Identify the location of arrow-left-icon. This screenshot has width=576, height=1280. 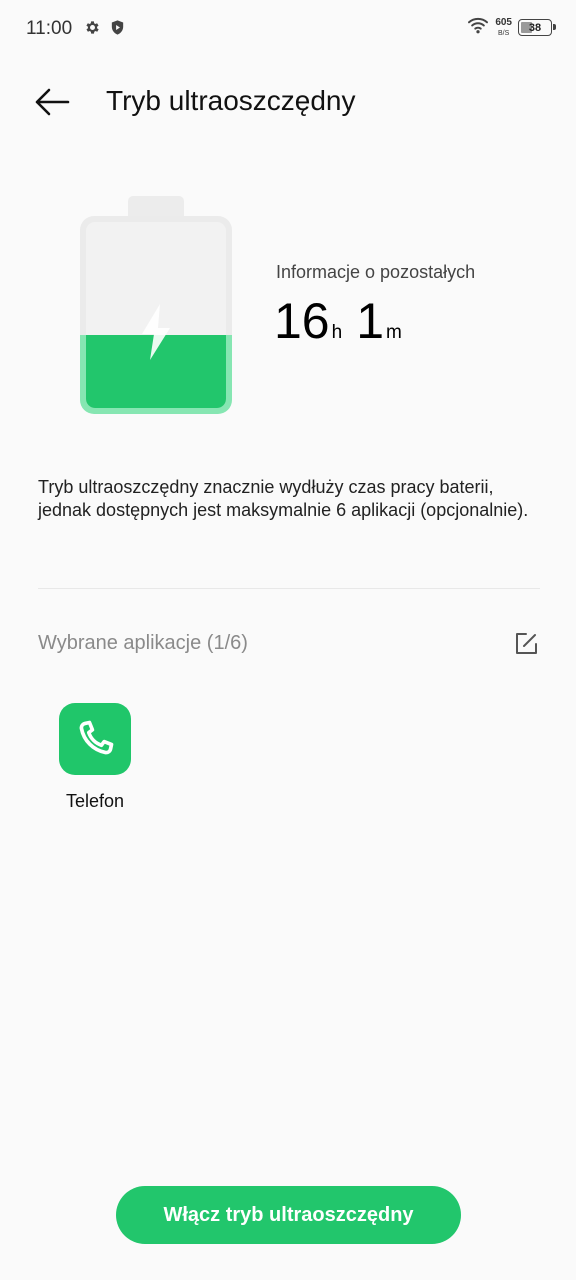
(52, 102).